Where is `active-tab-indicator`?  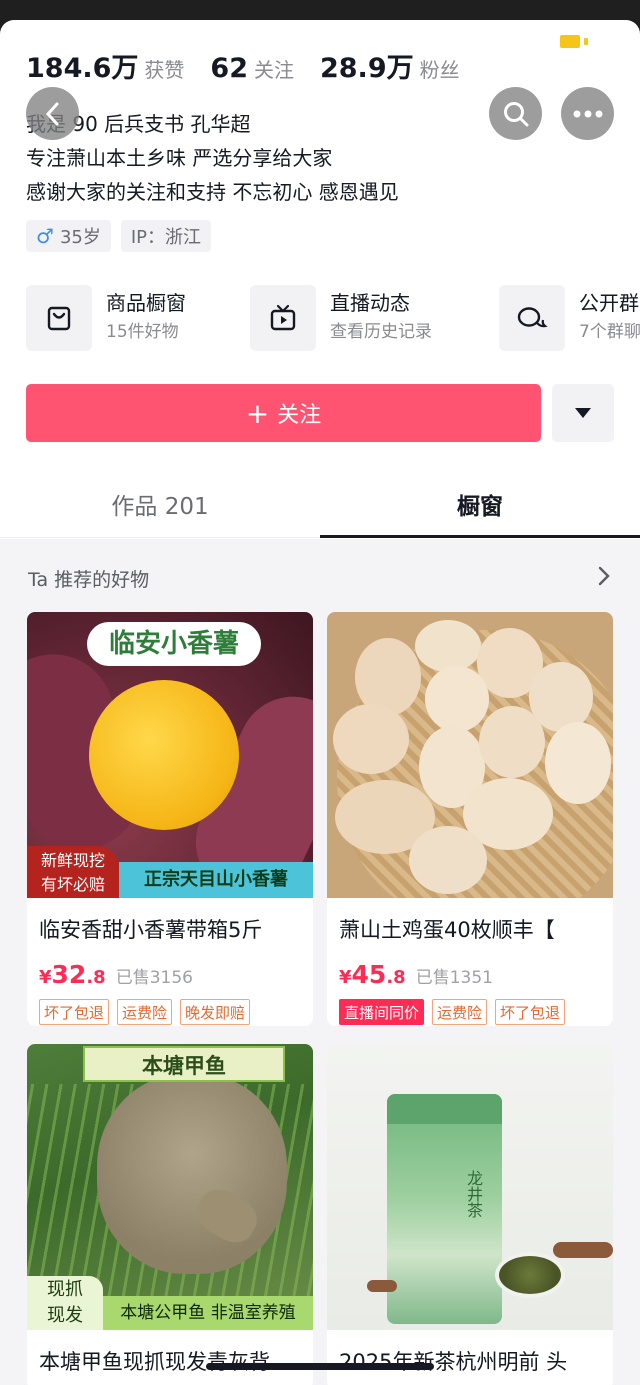
active-tab-indicator is located at coordinates (480, 536).